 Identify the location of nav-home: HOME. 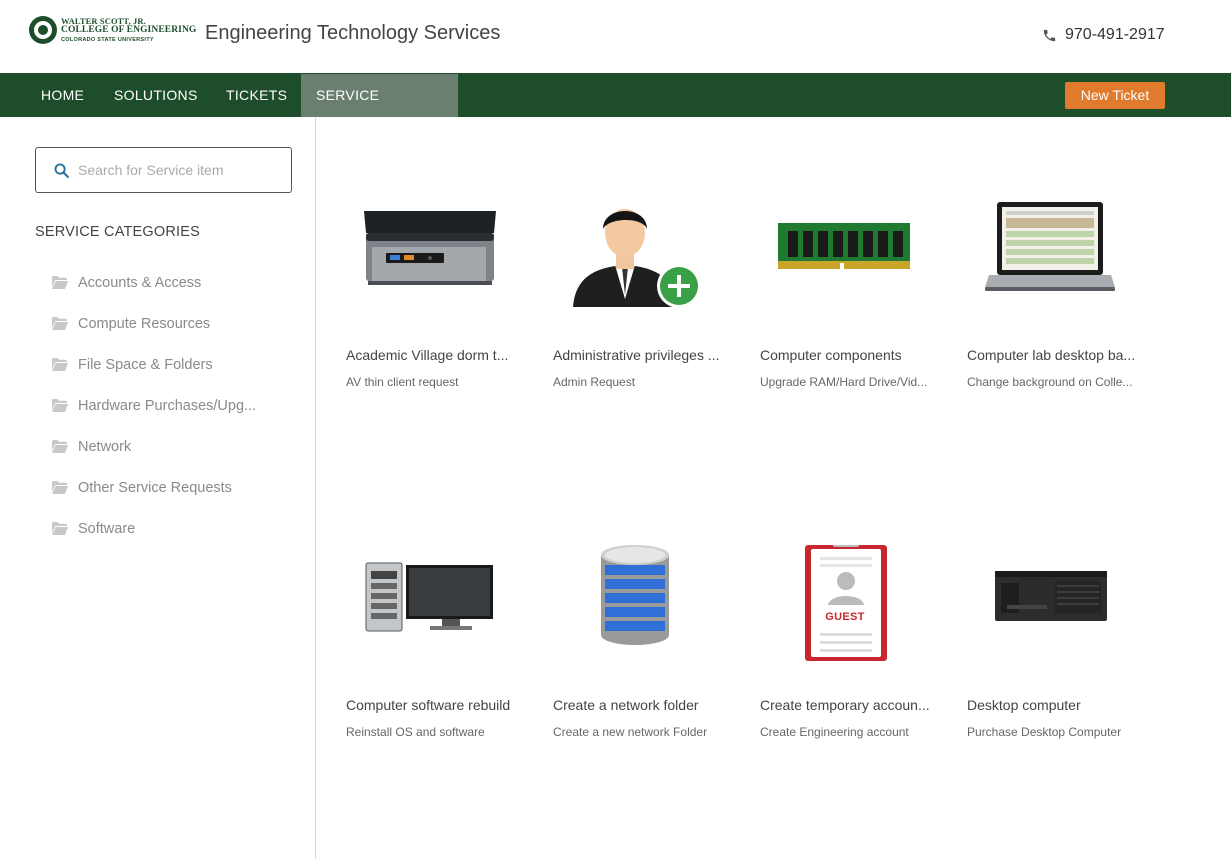
(62, 95).